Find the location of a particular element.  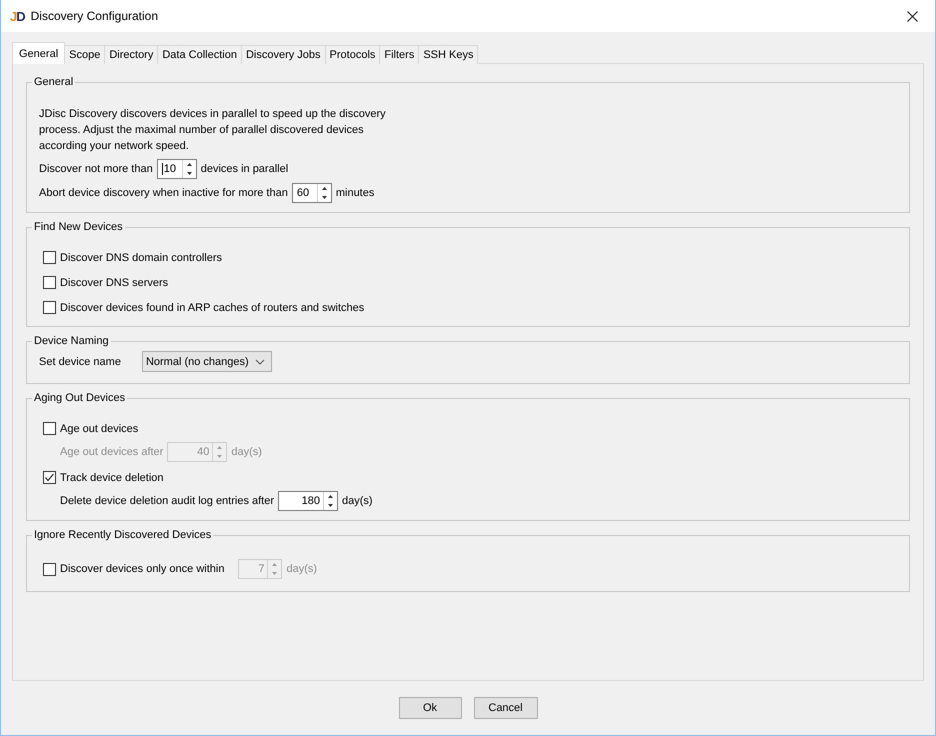

field-label: Set device name is located at coordinates (80, 362).